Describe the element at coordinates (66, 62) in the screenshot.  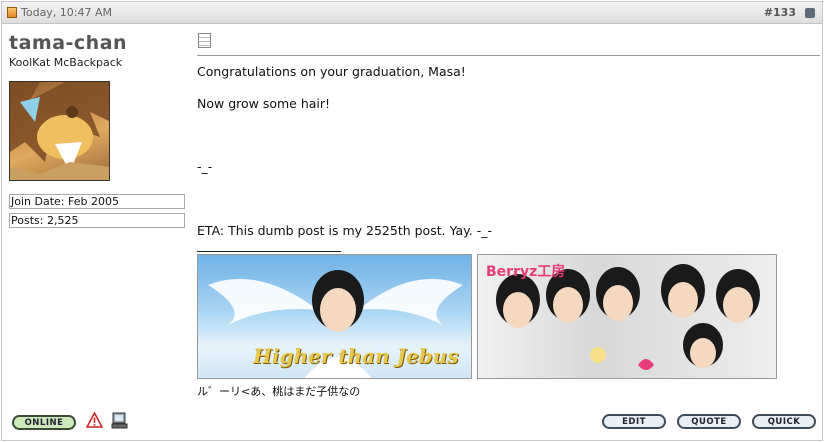
I see `user-title: KoolKat McBackpack` at that location.